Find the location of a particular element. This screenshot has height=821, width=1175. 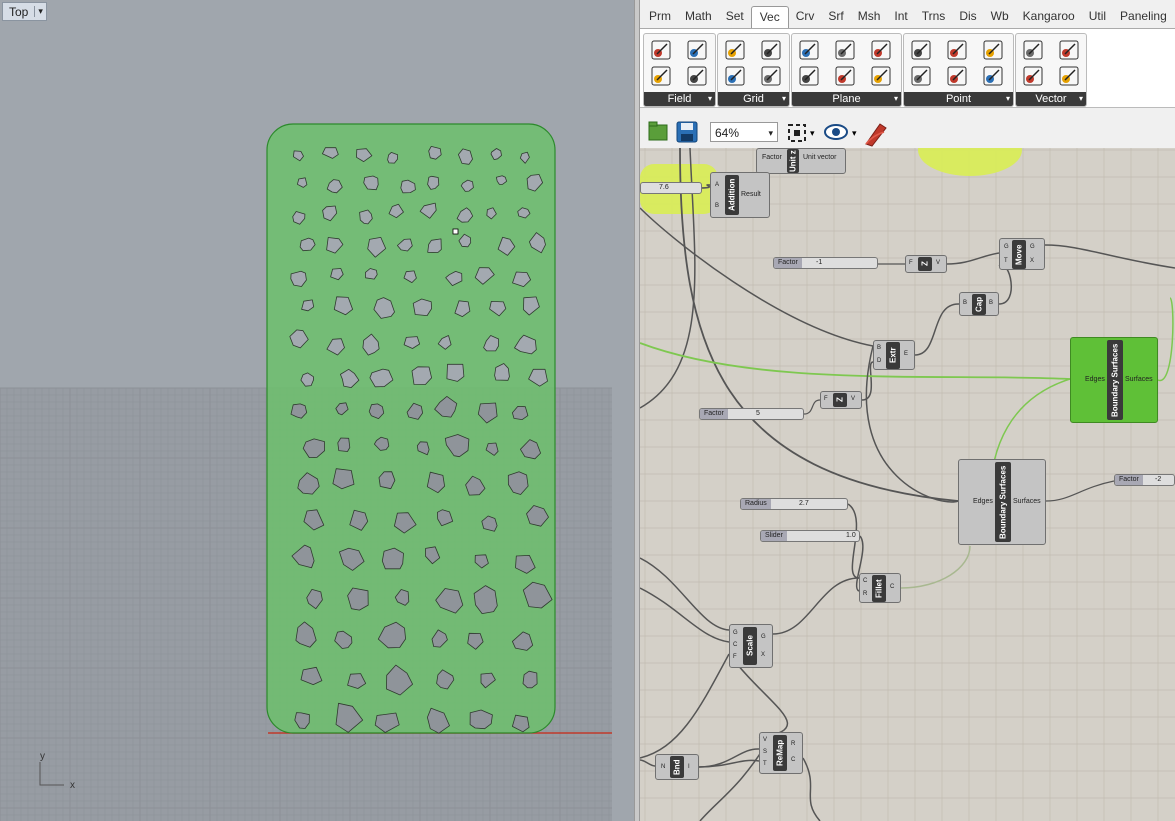

output-unit-vector: Unit vector is located at coordinates (819, 157).